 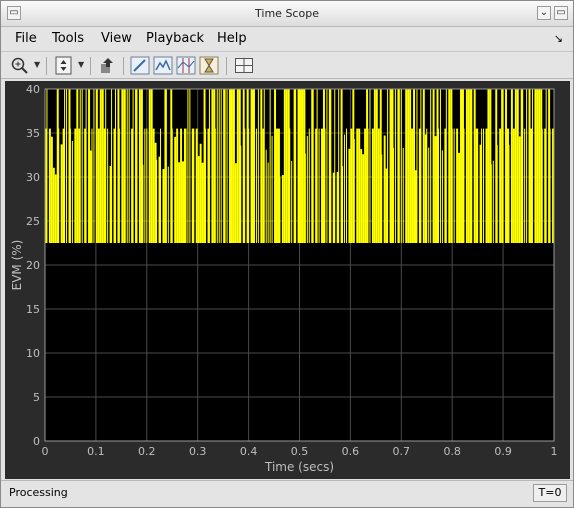 I want to click on zoom-in-icon, so click(x=20, y=65).